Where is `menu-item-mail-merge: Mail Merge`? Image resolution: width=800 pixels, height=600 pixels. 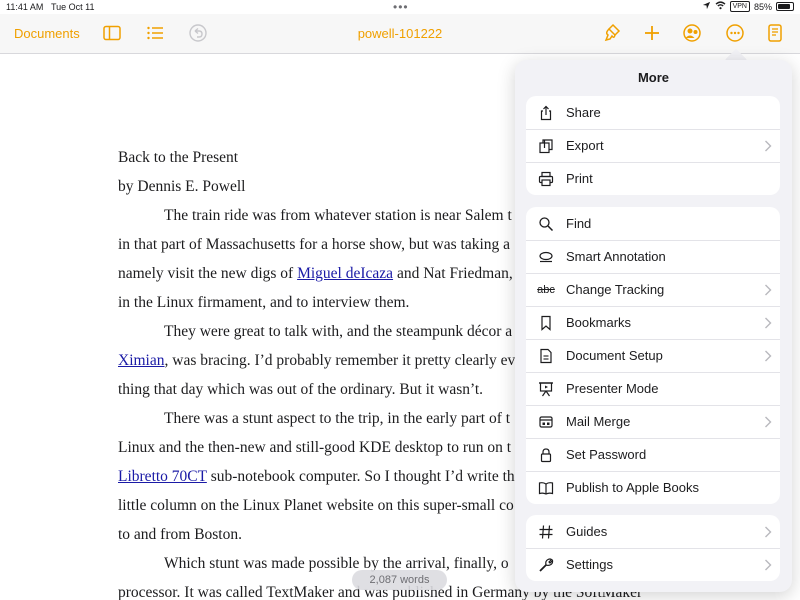
menu-item-mail-merge: Mail Merge is located at coordinates (653, 421).